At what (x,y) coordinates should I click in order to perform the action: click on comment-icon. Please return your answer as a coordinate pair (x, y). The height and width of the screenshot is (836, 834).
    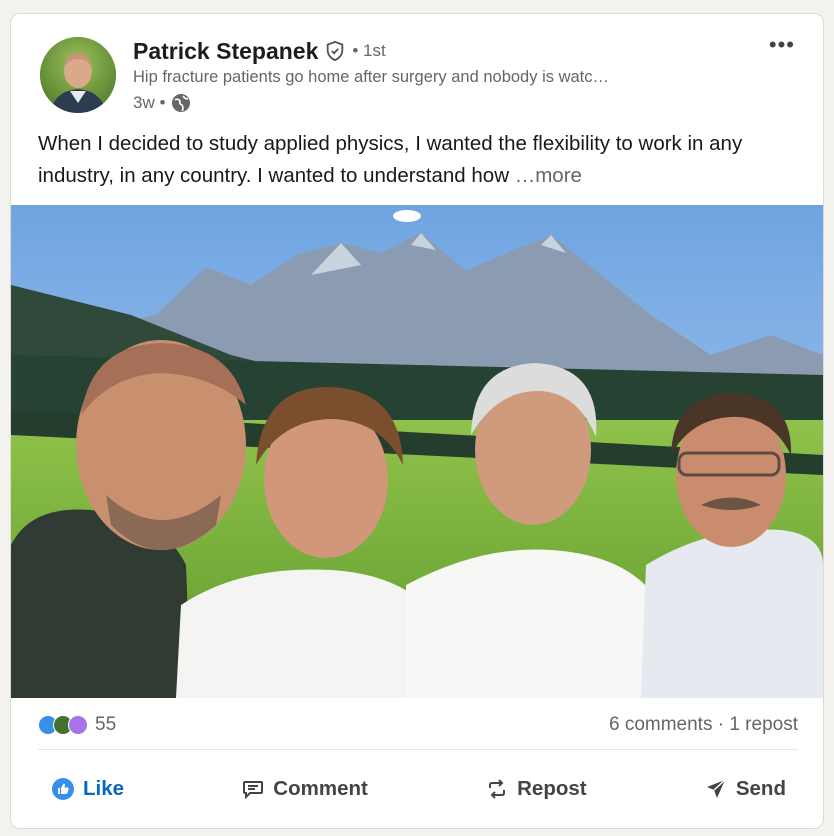
    Looking at the image, I should click on (253, 790).